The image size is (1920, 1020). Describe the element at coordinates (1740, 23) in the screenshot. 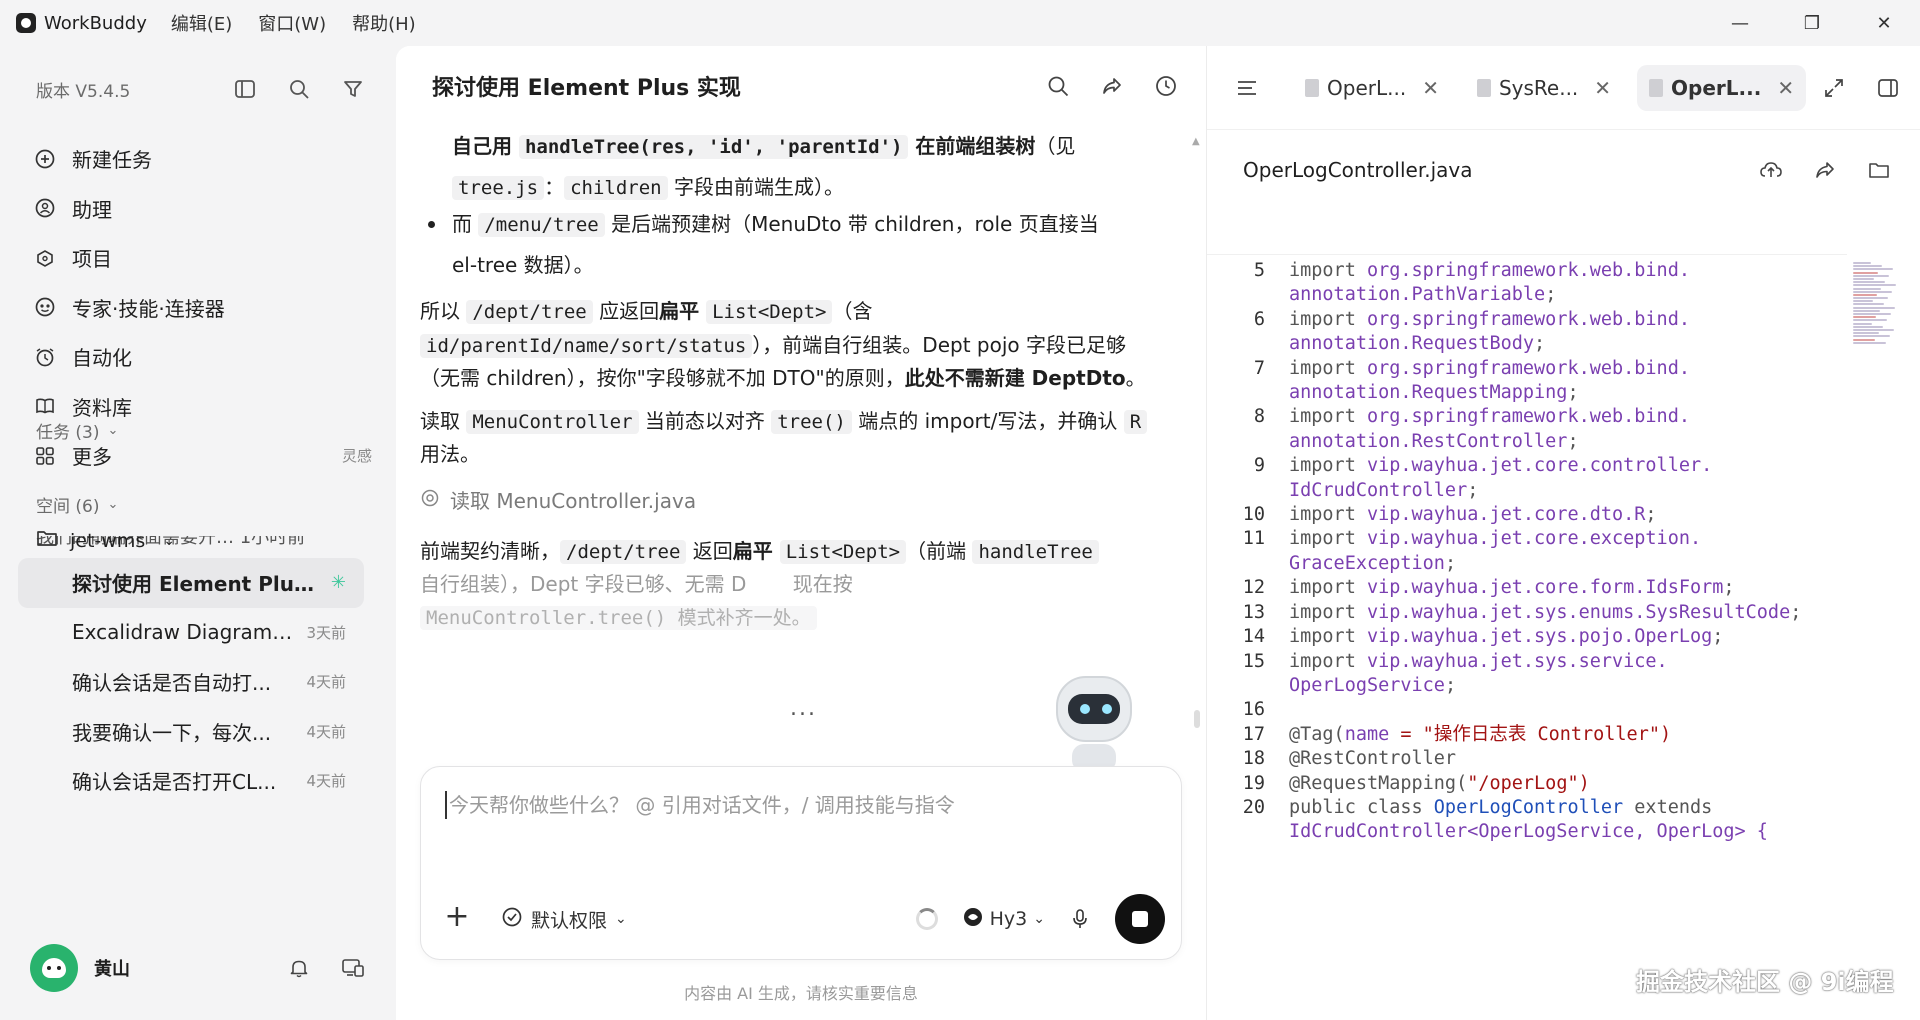

I see `minimize-button: —` at that location.